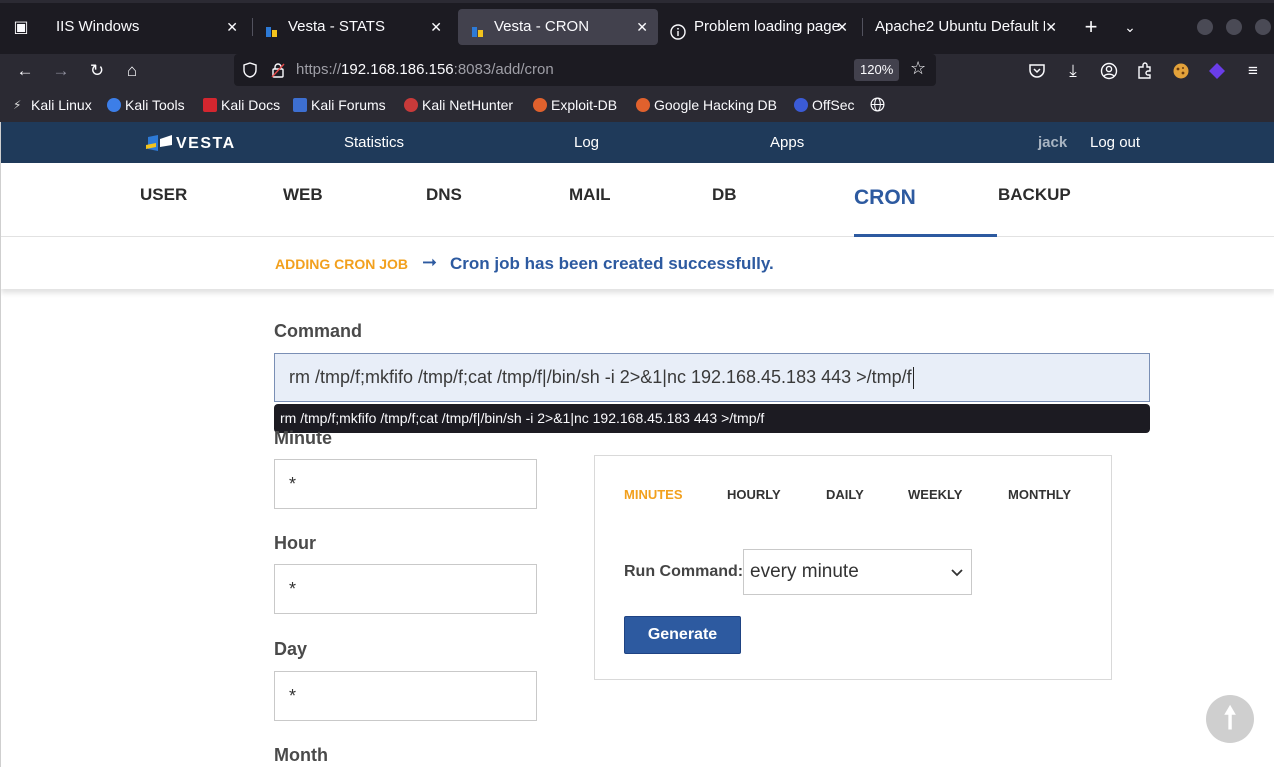 The image size is (1274, 767). I want to click on cookie-extension-icon, so click(1181, 71).